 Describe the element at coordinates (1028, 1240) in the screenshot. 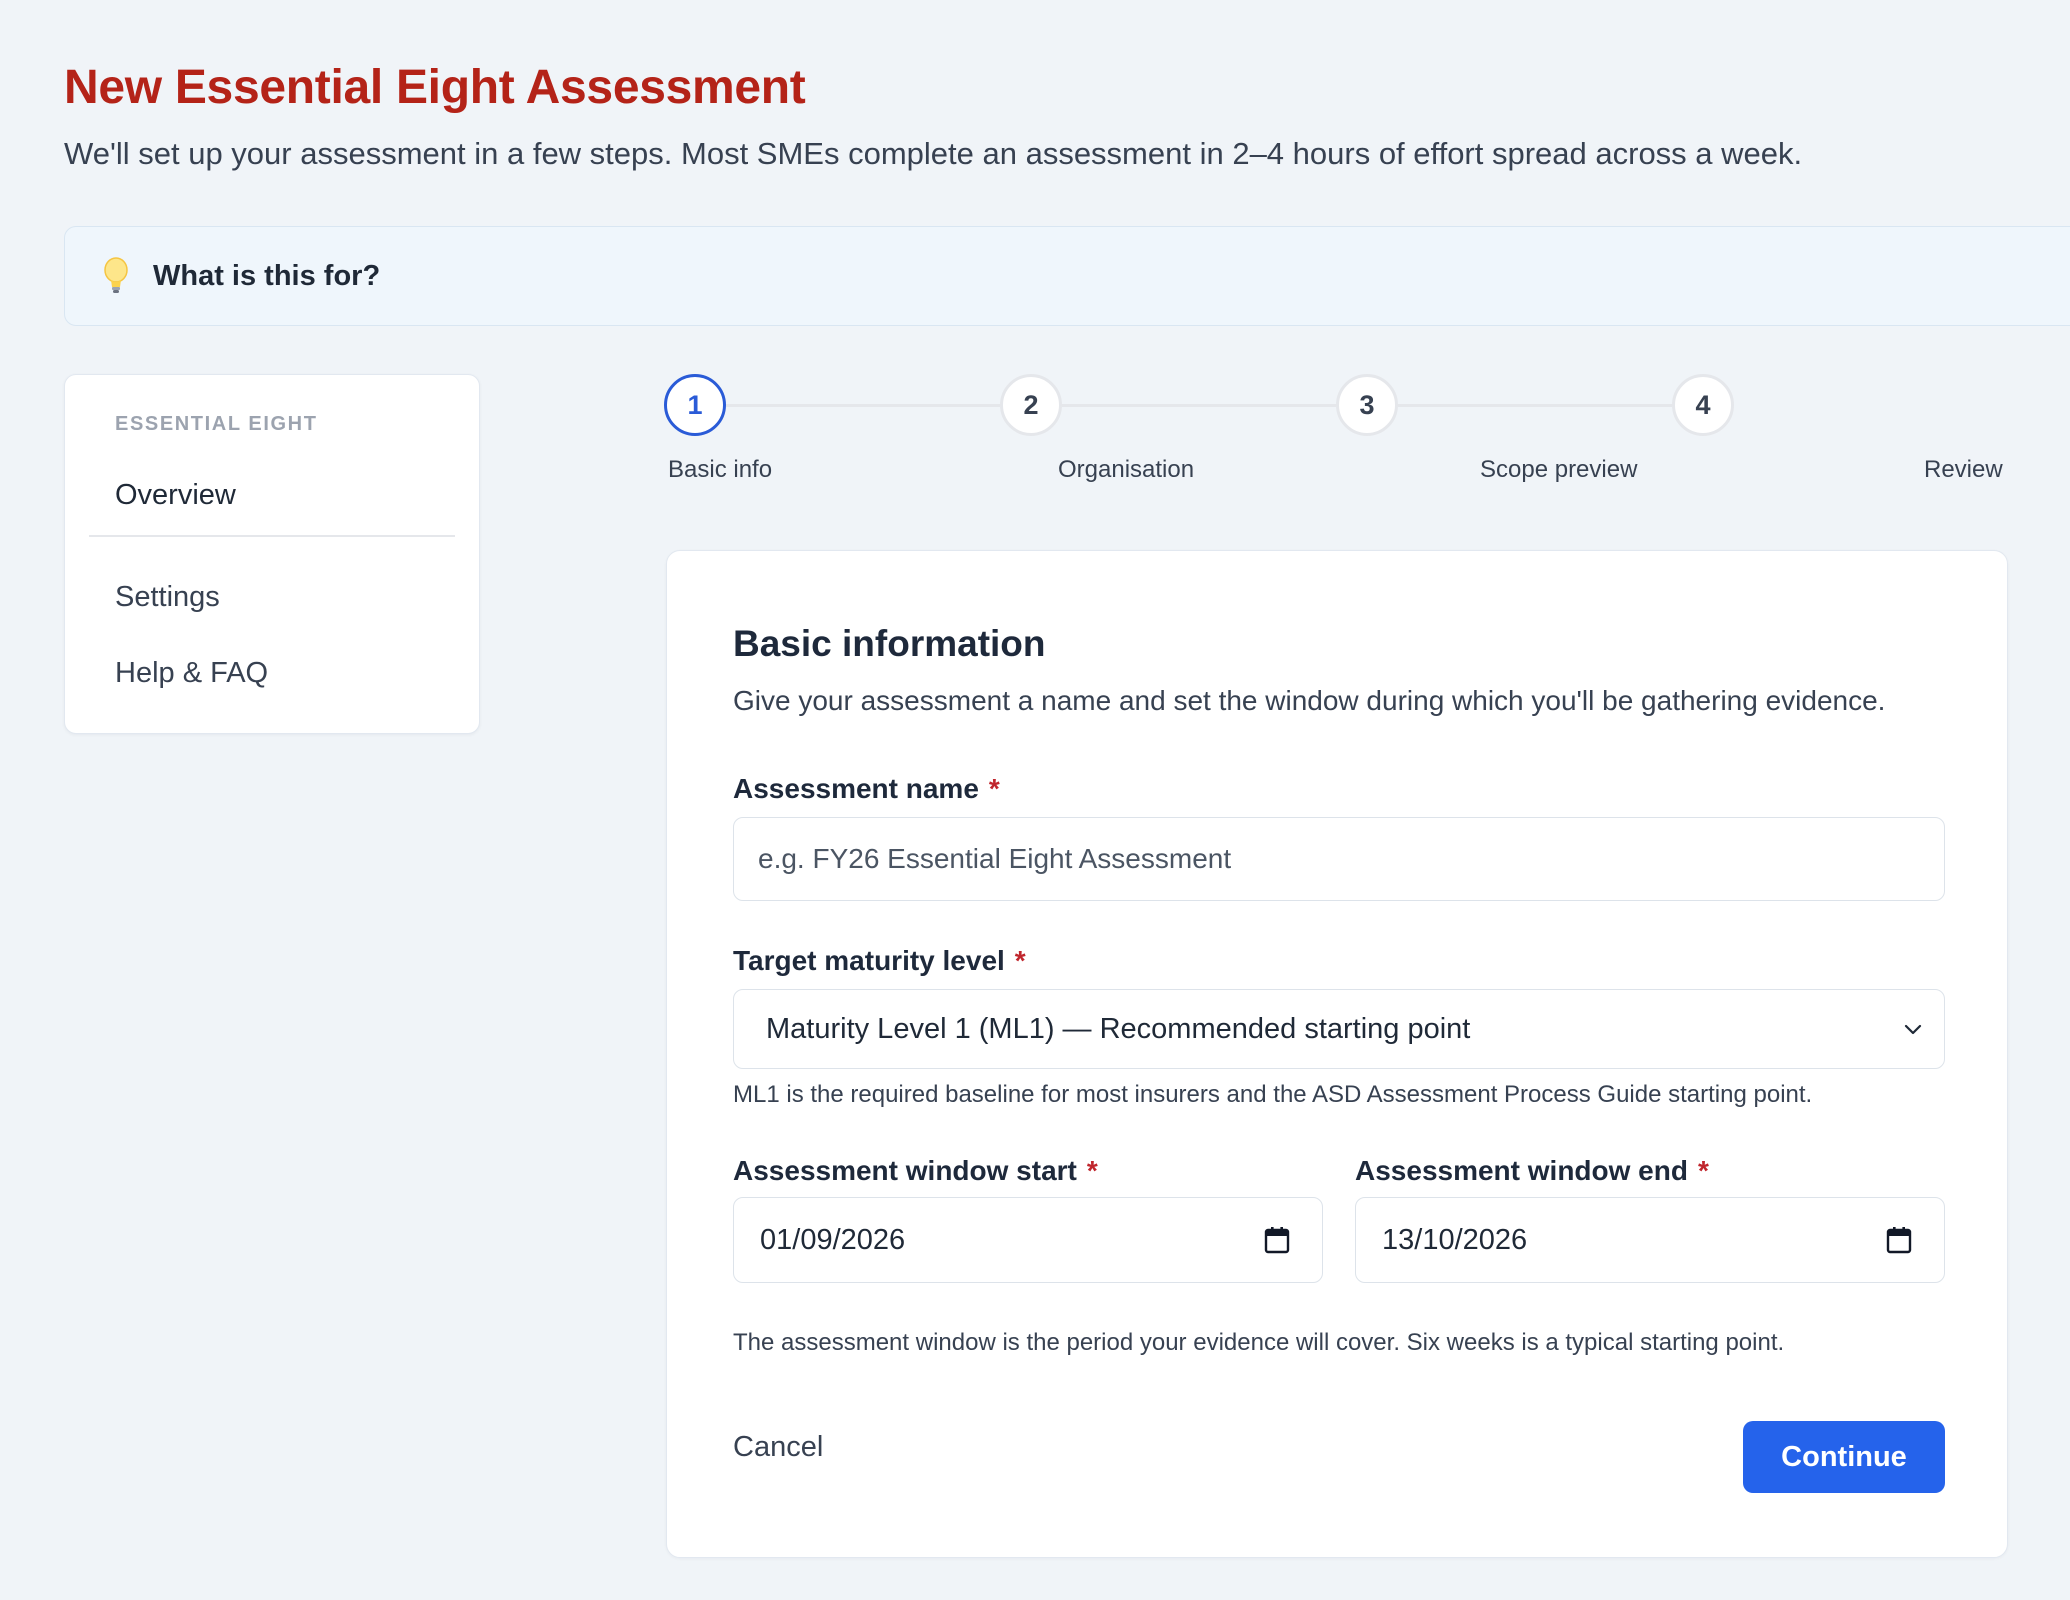

I see `window-start-date-input: 01/09/2026` at that location.